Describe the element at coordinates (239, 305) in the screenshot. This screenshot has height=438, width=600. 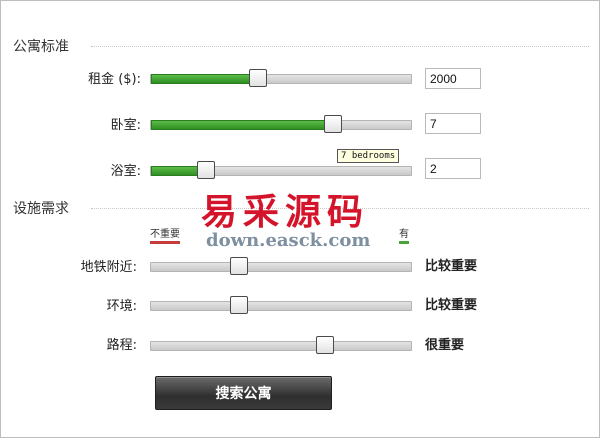
I see `environment-slider-handle` at that location.